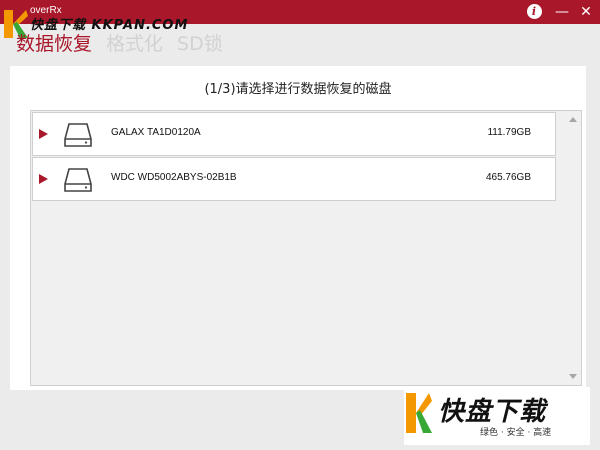  I want to click on disk-name: WDC WD5002ABYS-02B1B, so click(174, 177).